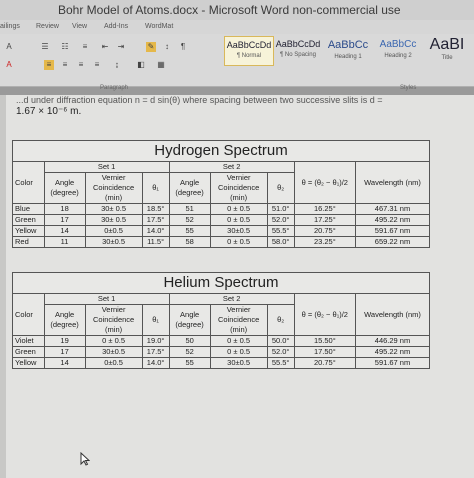 This screenshot has height=478, width=474. I want to click on ribbon-group-labels: Paragraph Styles, so click(237, 90).